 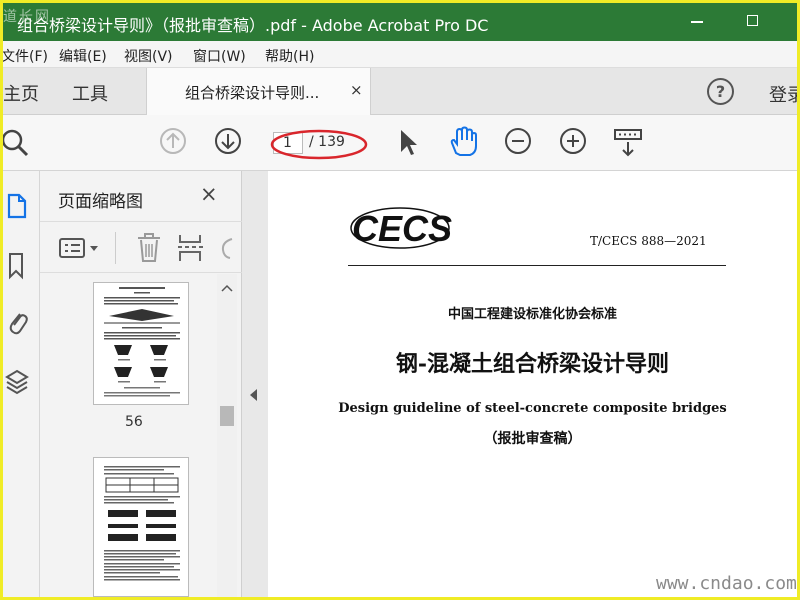 I want to click on header-rule, so click(x=537, y=265).